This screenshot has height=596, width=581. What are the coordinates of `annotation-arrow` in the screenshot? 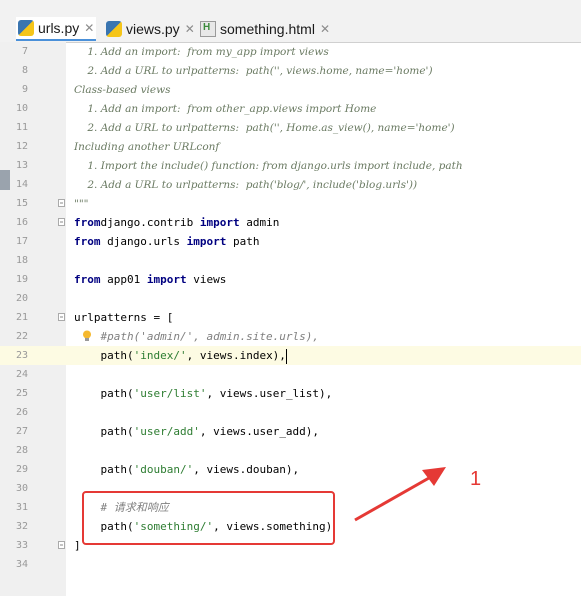 It's located at (400, 494).